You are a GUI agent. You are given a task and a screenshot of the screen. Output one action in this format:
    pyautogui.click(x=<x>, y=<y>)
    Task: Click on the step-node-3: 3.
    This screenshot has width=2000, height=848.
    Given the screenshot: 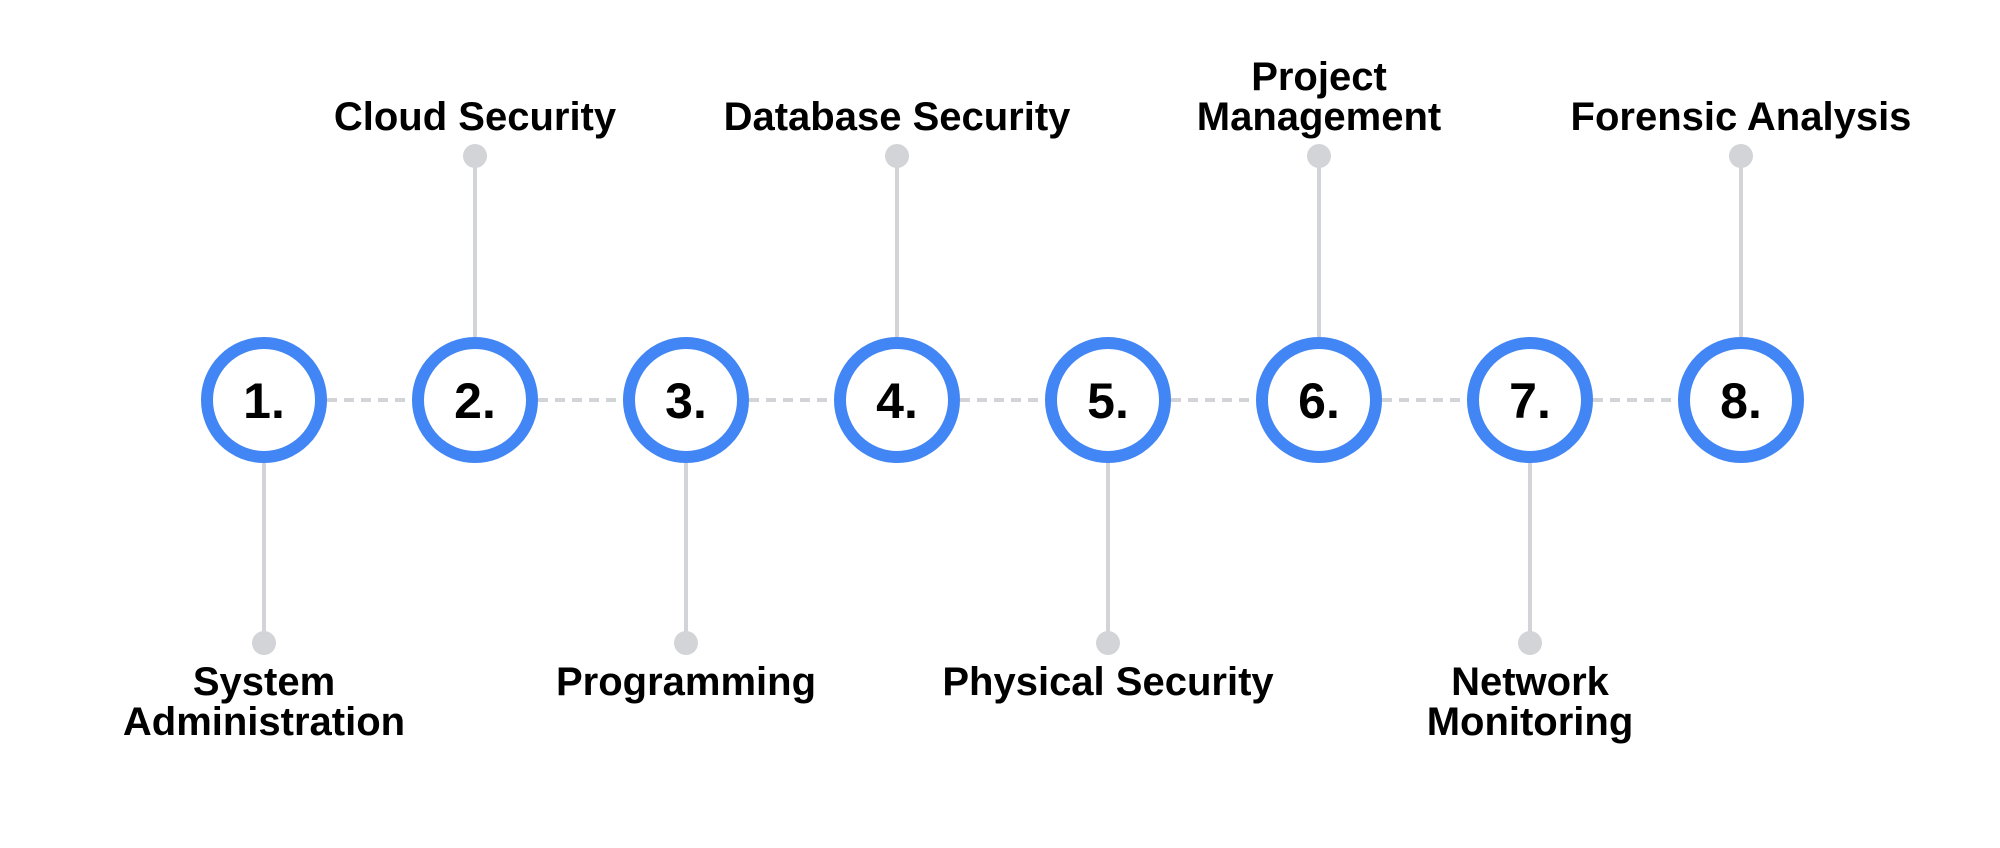 What is the action you would take?
    pyautogui.click(x=686, y=400)
    